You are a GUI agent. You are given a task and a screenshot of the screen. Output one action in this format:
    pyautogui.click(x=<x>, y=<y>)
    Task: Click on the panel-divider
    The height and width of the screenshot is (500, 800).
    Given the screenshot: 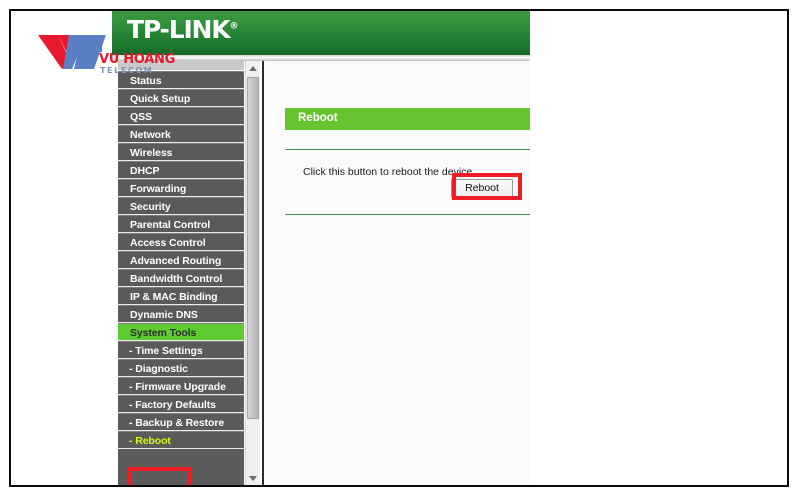 What is the action you would take?
    pyautogui.click(x=263, y=273)
    